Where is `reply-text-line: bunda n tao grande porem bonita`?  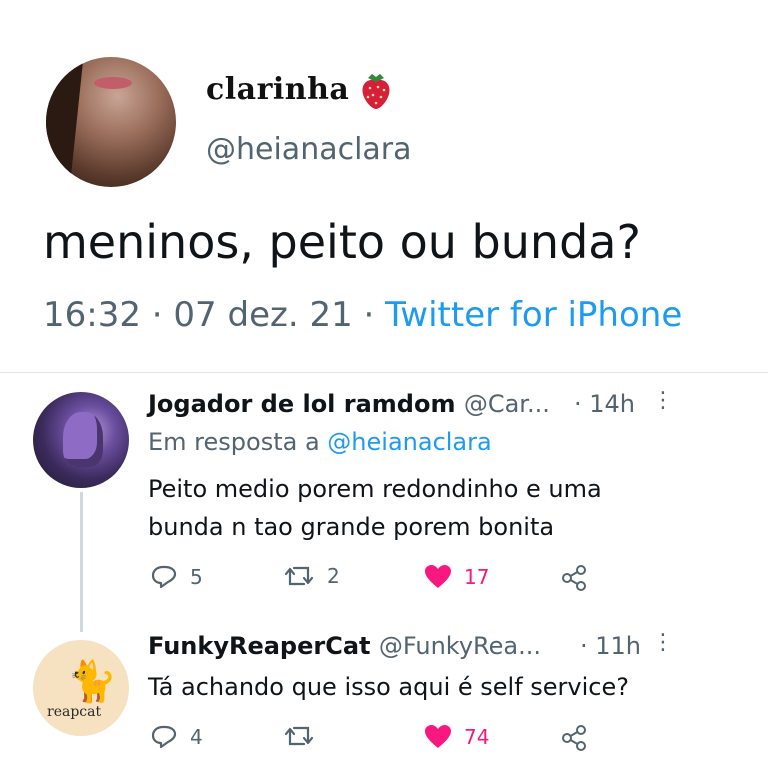
reply-text-line: bunda n tao grande porem bonita is located at coordinates (351, 527).